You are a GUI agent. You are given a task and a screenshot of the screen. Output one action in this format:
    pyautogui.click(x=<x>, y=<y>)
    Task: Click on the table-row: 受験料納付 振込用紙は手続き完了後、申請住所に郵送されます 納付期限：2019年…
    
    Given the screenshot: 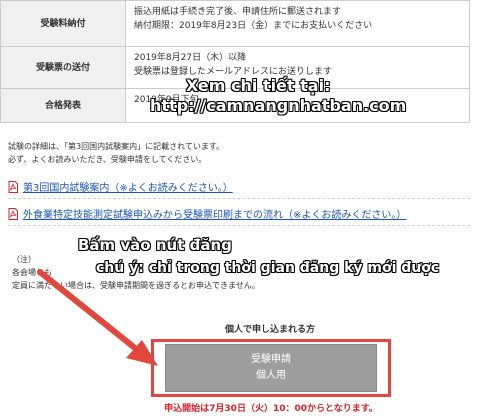 What is the action you would take?
    pyautogui.click(x=235, y=23)
    